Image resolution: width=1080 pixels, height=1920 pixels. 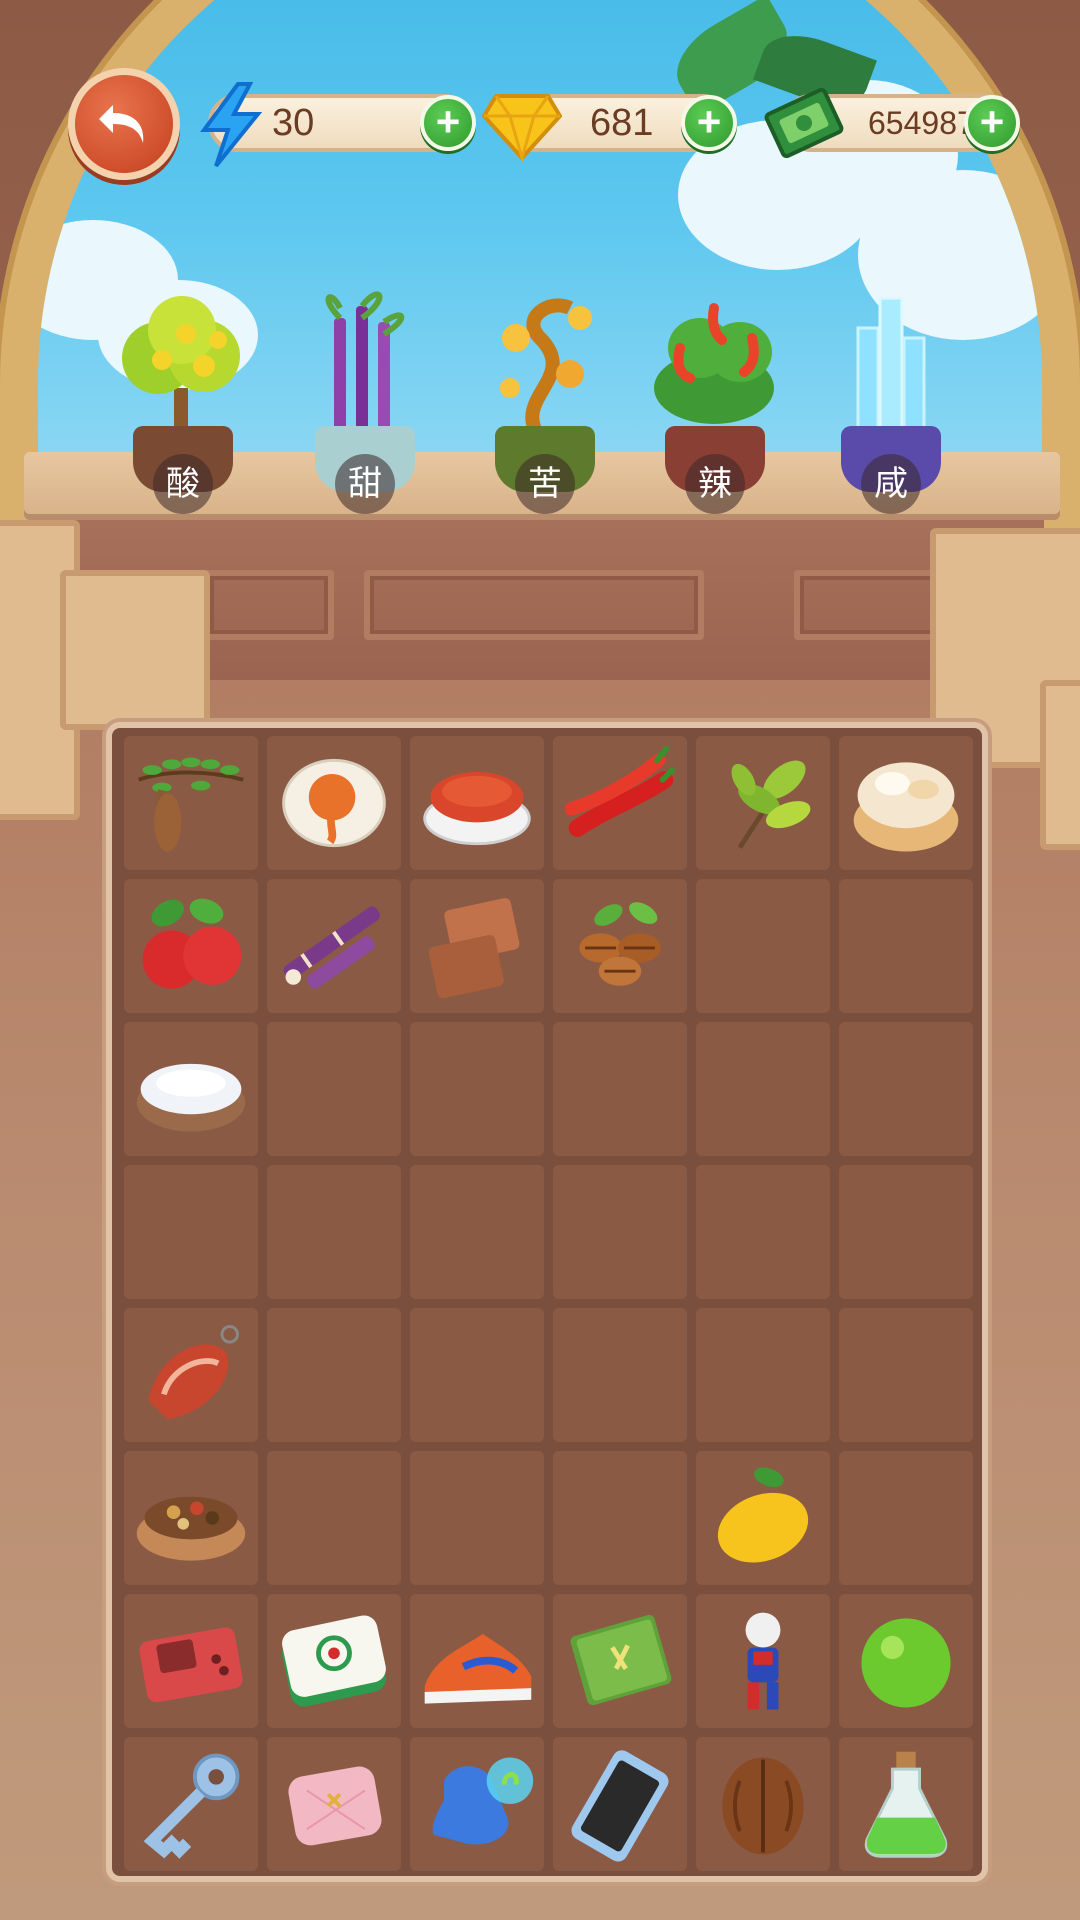 What do you see at coordinates (365, 364) in the screenshot?
I see `sugarcane-plant-icon` at bounding box center [365, 364].